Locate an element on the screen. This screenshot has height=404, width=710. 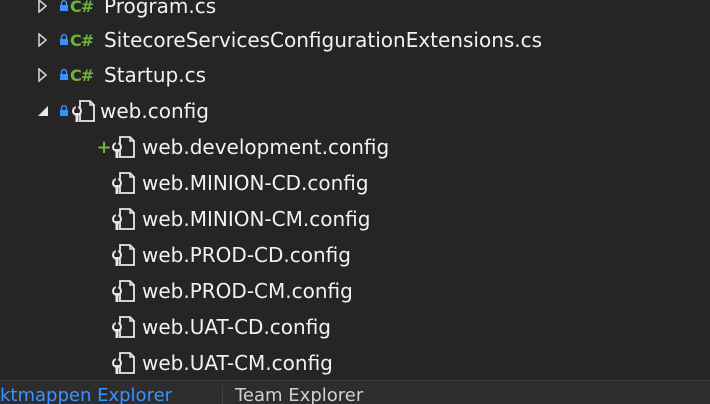
tree-item-label: web.development.config is located at coordinates (266, 147).